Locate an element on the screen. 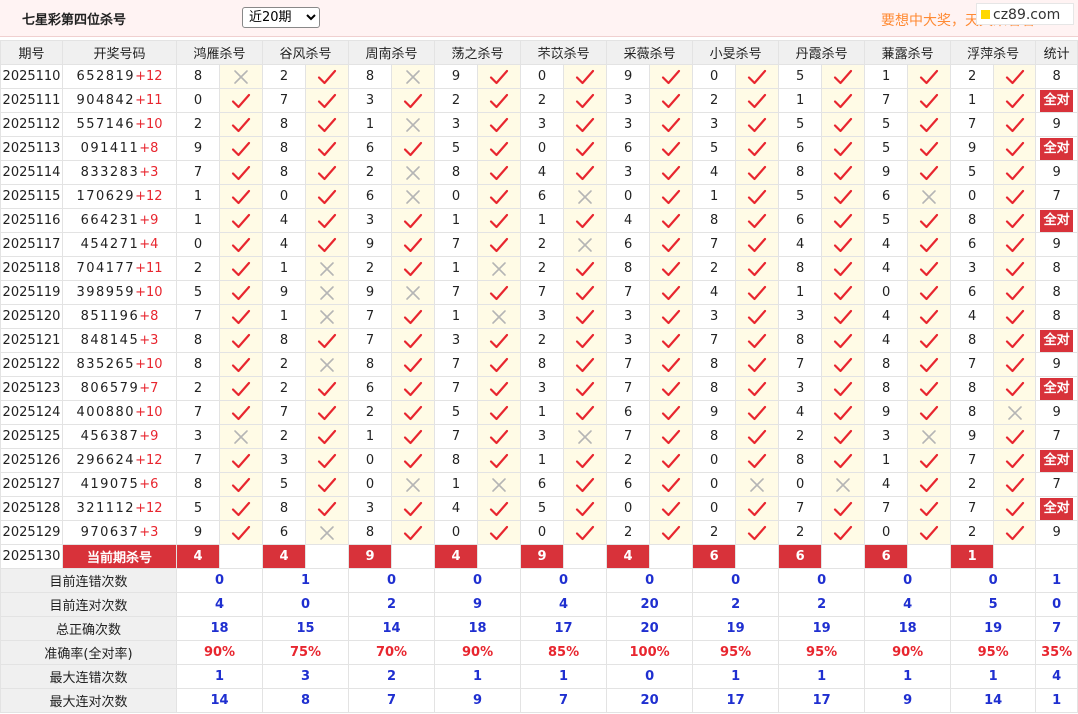 This screenshot has width=1078, height=714. issue-cell: 2025118 is located at coordinates (31, 268).